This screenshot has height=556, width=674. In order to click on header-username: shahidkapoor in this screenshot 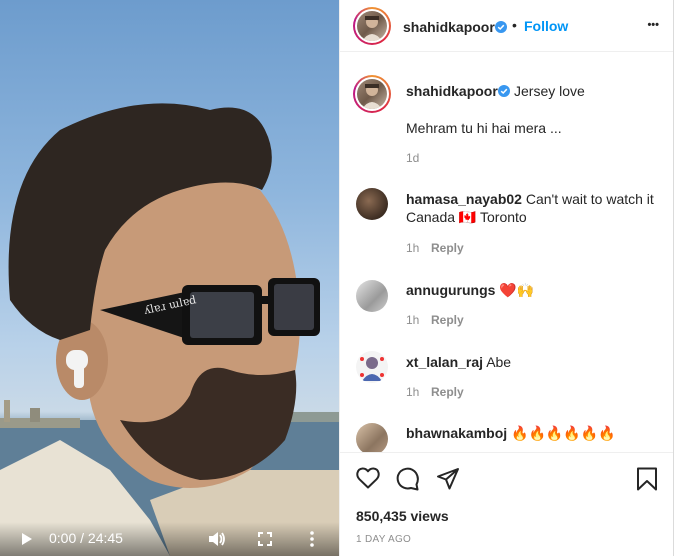, I will do `click(449, 27)`.